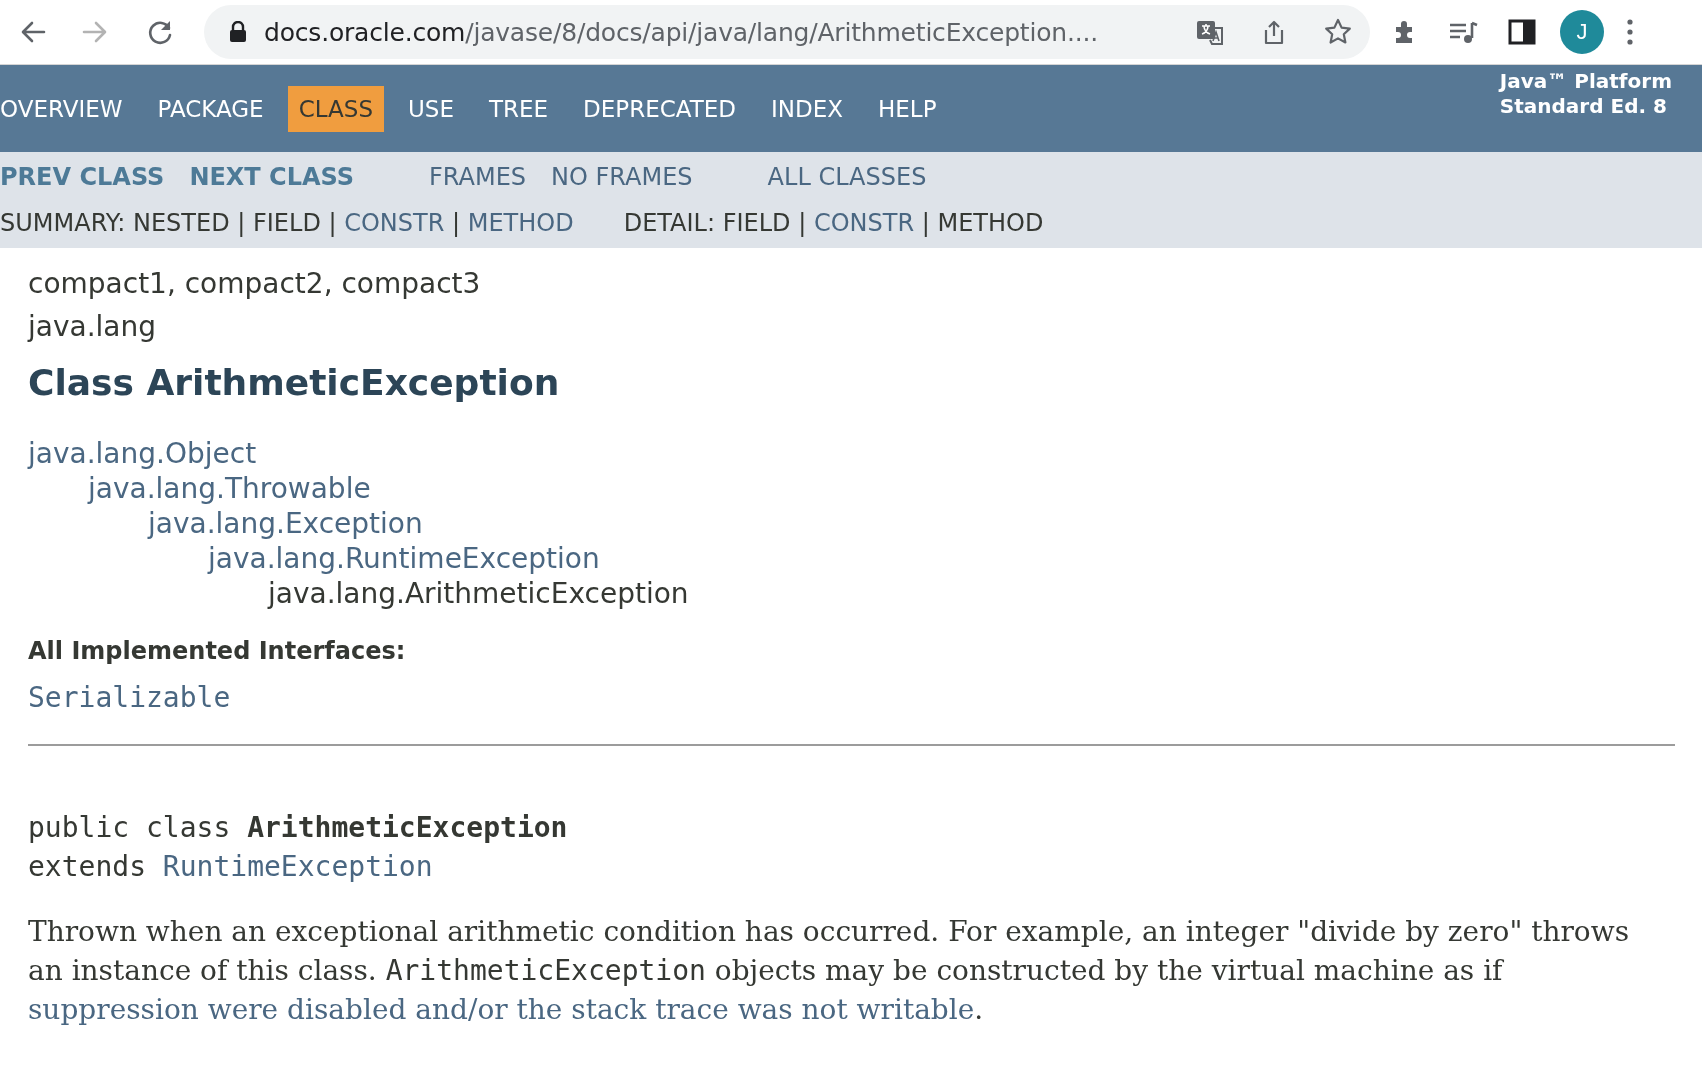 The width and height of the screenshot is (1702, 1068). Describe the element at coordinates (520, 223) in the screenshot. I see `summary-link: METHOD` at that location.